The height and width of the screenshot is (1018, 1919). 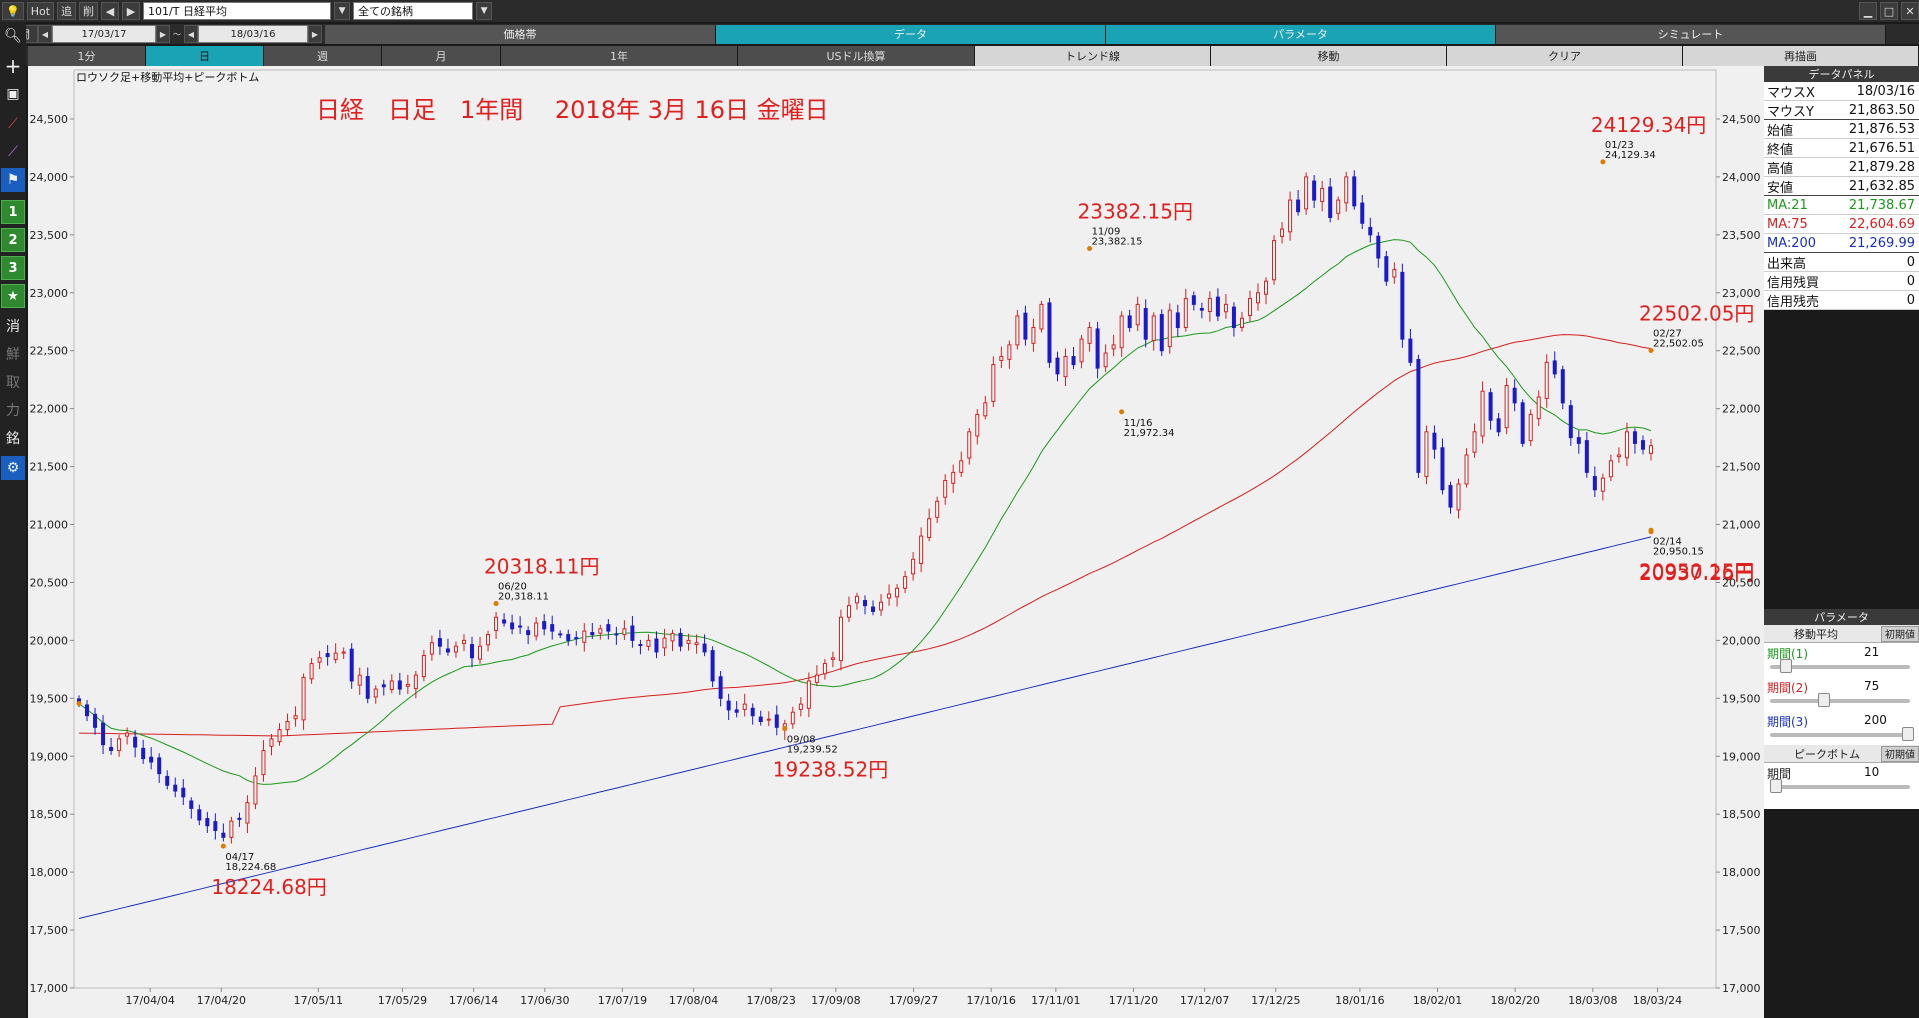 What do you see at coordinates (13, 240) in the screenshot?
I see `slot-2-button: 2` at bounding box center [13, 240].